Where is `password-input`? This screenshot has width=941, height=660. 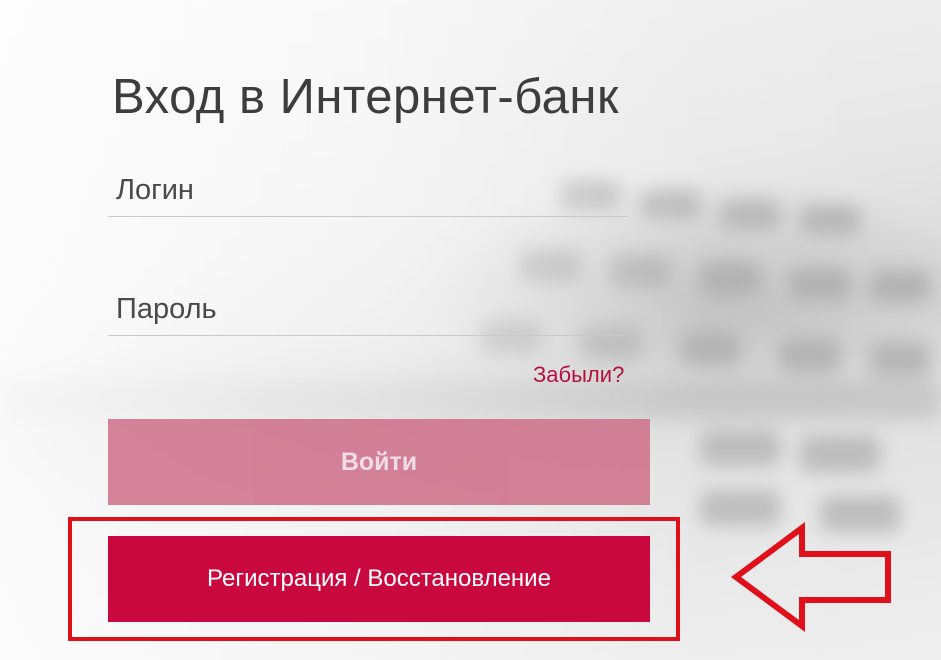 password-input is located at coordinates (368, 309).